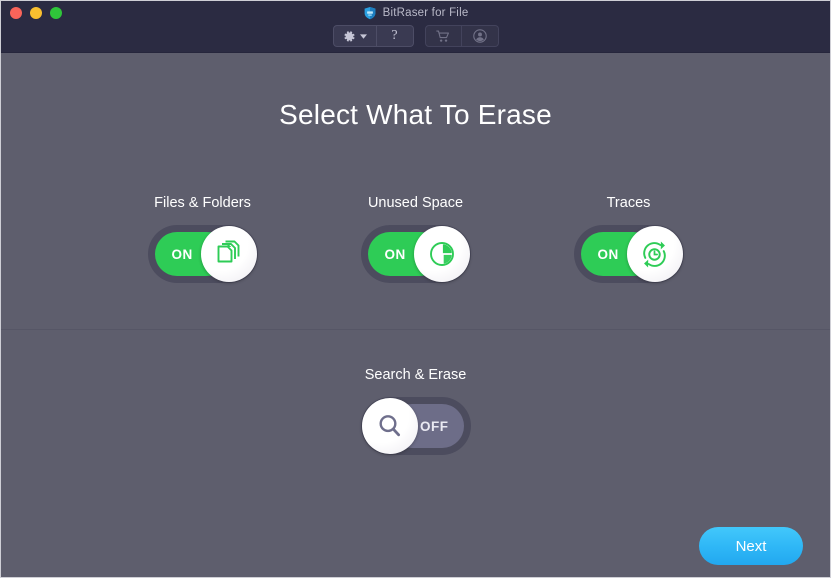 Image resolution: width=831 pixels, height=578 pixels. I want to click on question-mark-icon: ?, so click(394, 35).